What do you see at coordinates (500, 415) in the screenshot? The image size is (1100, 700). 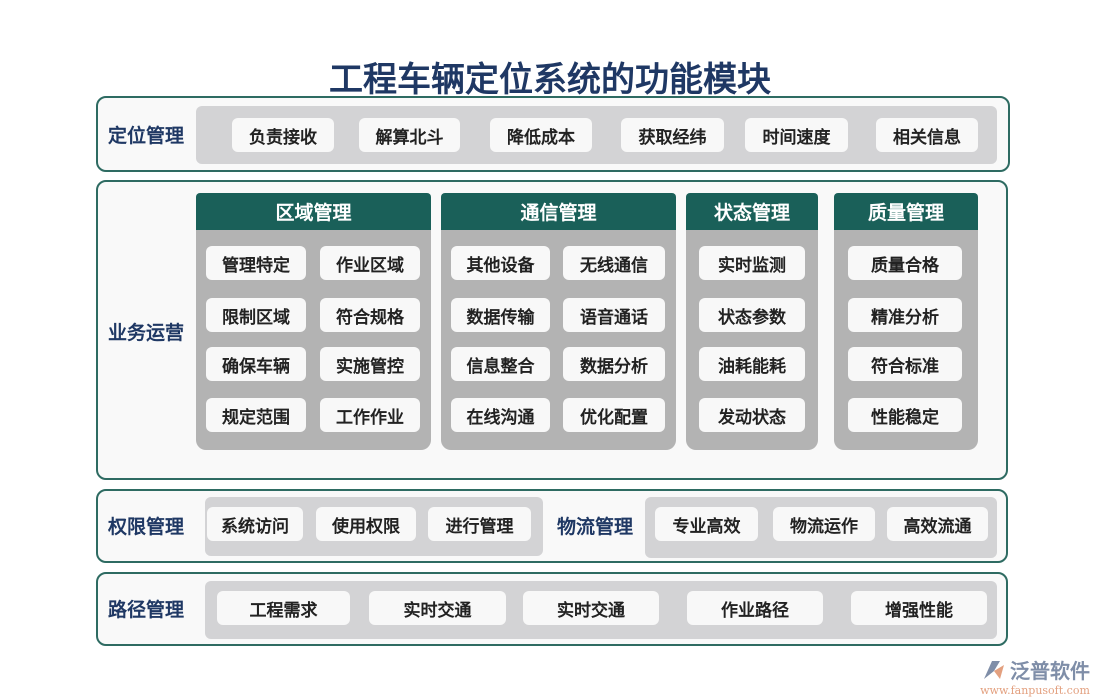 I see `module-item: 在线沟通` at bounding box center [500, 415].